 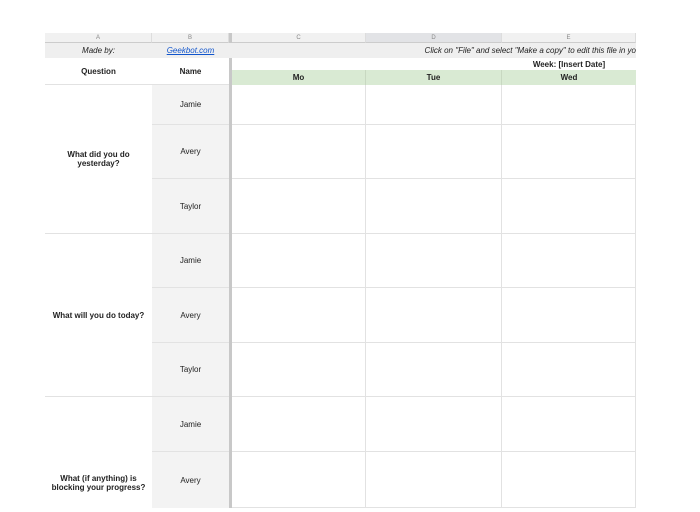 I want to click on day-header-wed: Wed, so click(x=569, y=77).